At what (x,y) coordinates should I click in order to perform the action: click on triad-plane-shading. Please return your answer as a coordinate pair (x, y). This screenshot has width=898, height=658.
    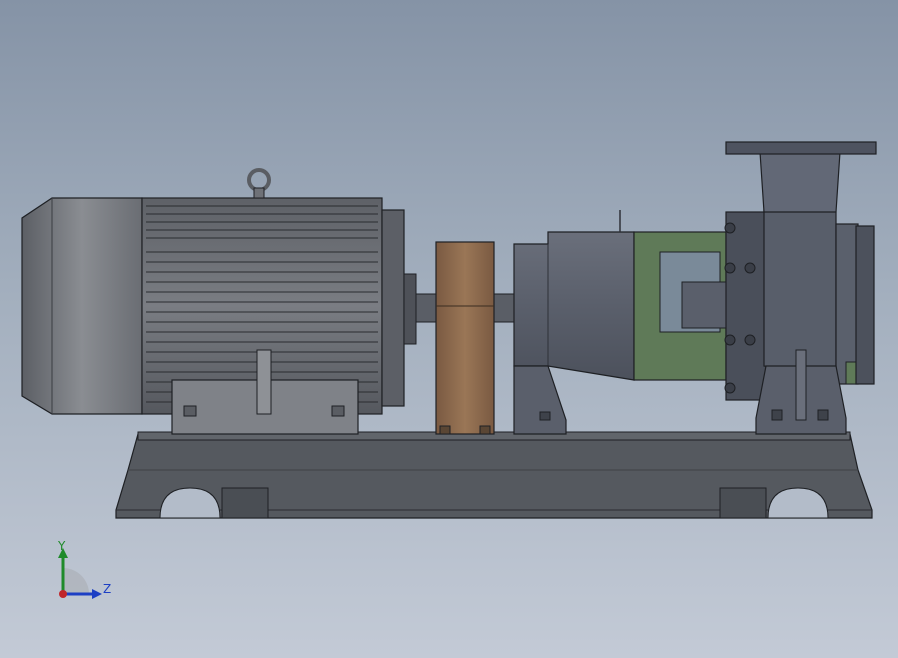
    Looking at the image, I should click on (76, 581).